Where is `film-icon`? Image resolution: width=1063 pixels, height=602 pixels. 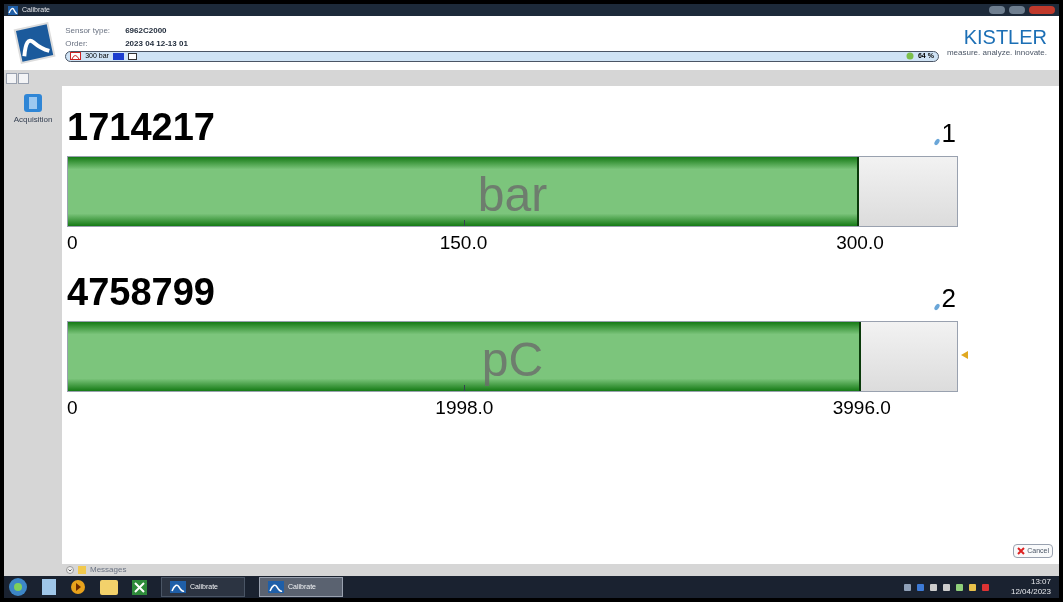
film-icon is located at coordinates (33, 103).